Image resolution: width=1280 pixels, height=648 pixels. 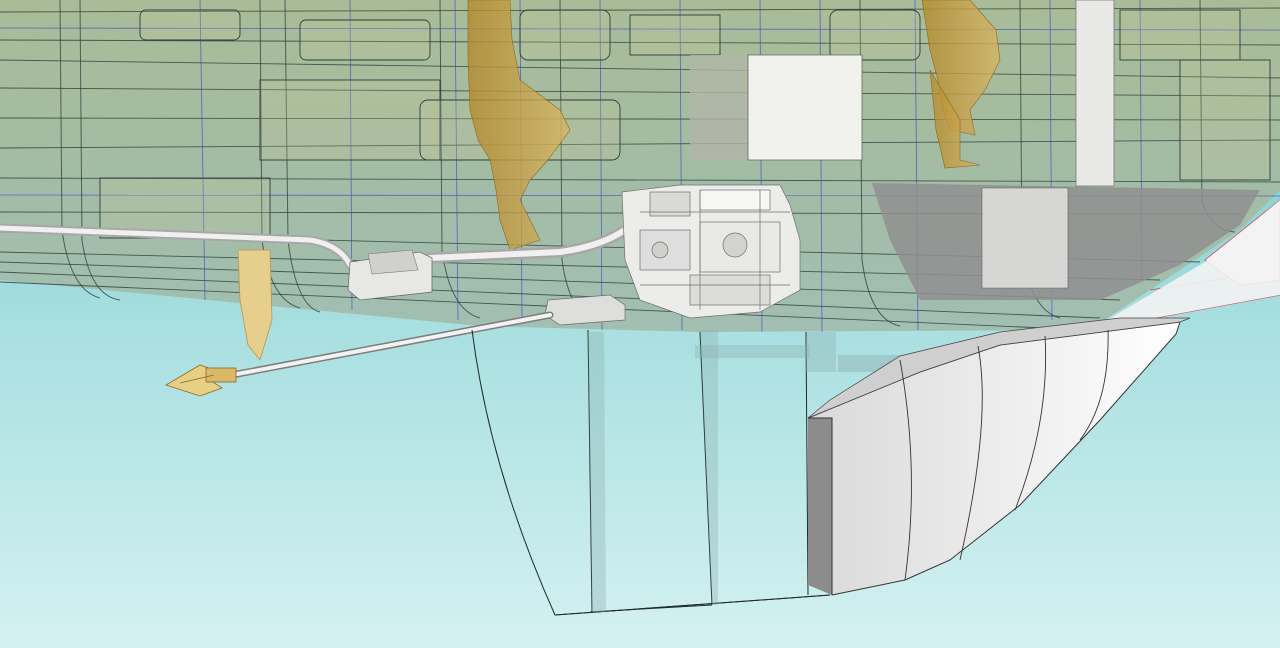 What do you see at coordinates (585, 310) in the screenshot?
I see `gearbox` at bounding box center [585, 310].